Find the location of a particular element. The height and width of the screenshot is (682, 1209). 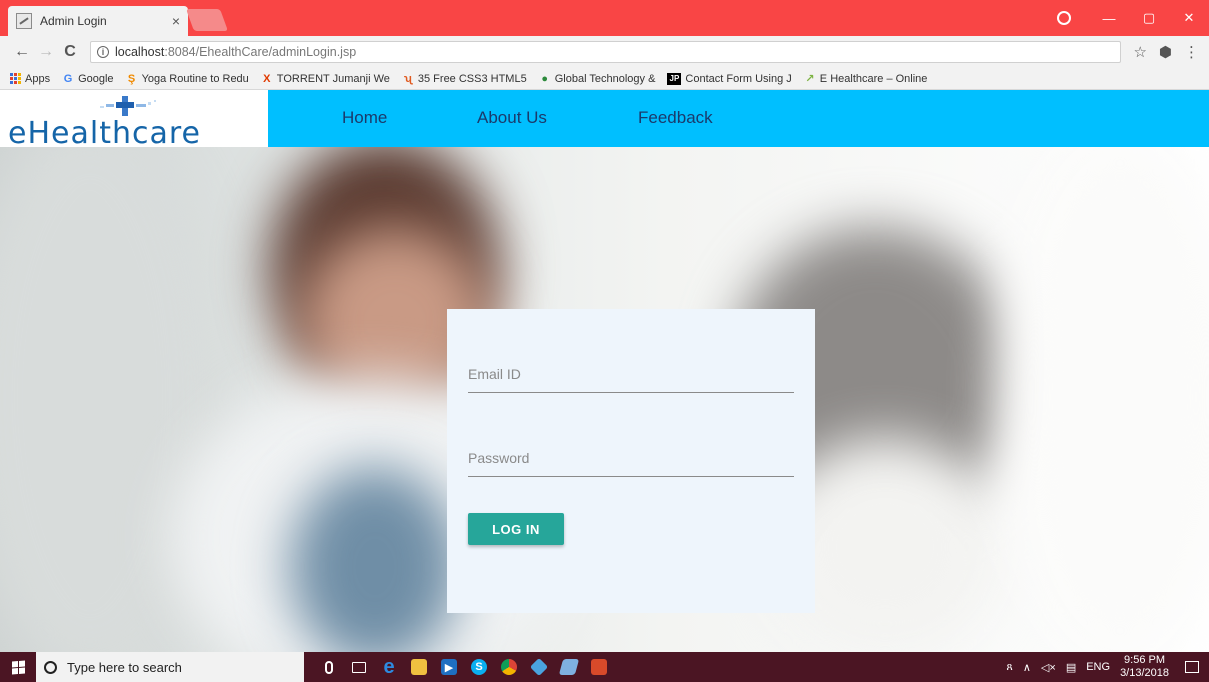

file-explorer-icon is located at coordinates (419, 667).